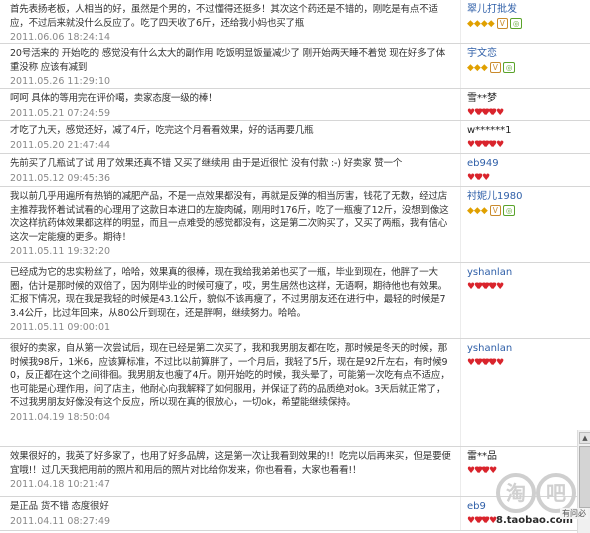 The height and width of the screenshot is (533, 590). Describe the element at coordinates (525, 104) in the screenshot. I see `reviewer-info: 雪**梦 ♥♥♥♥♥♥♥♥` at that location.